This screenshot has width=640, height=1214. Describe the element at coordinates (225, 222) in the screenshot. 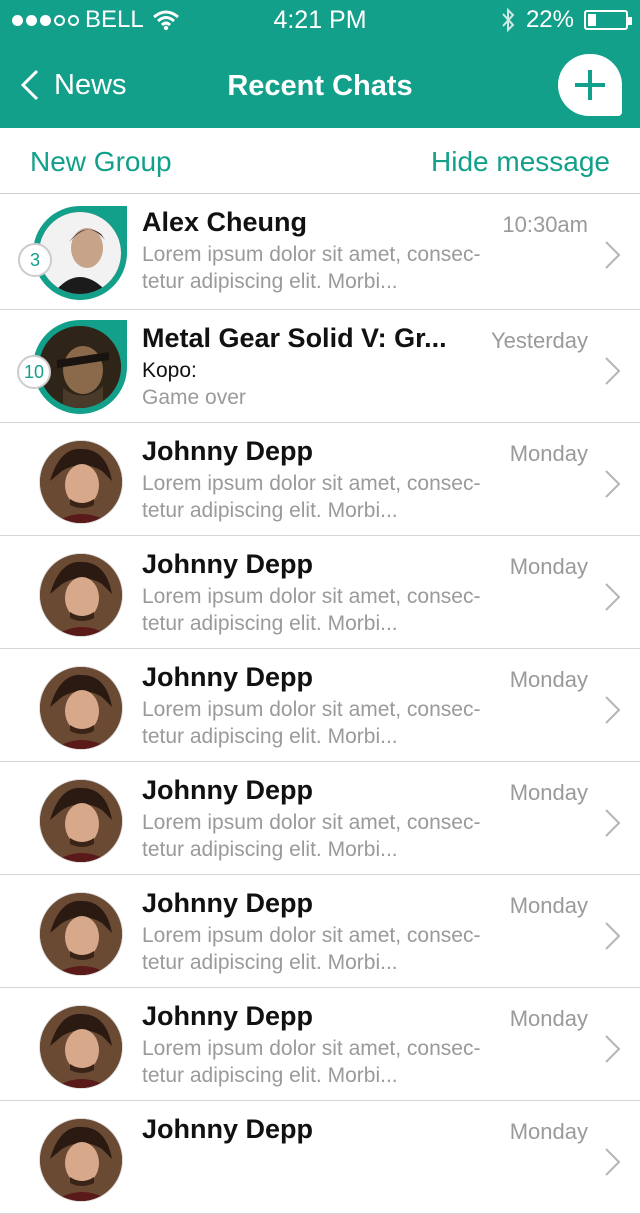

I see `chat-name: Alex Cheung` at that location.